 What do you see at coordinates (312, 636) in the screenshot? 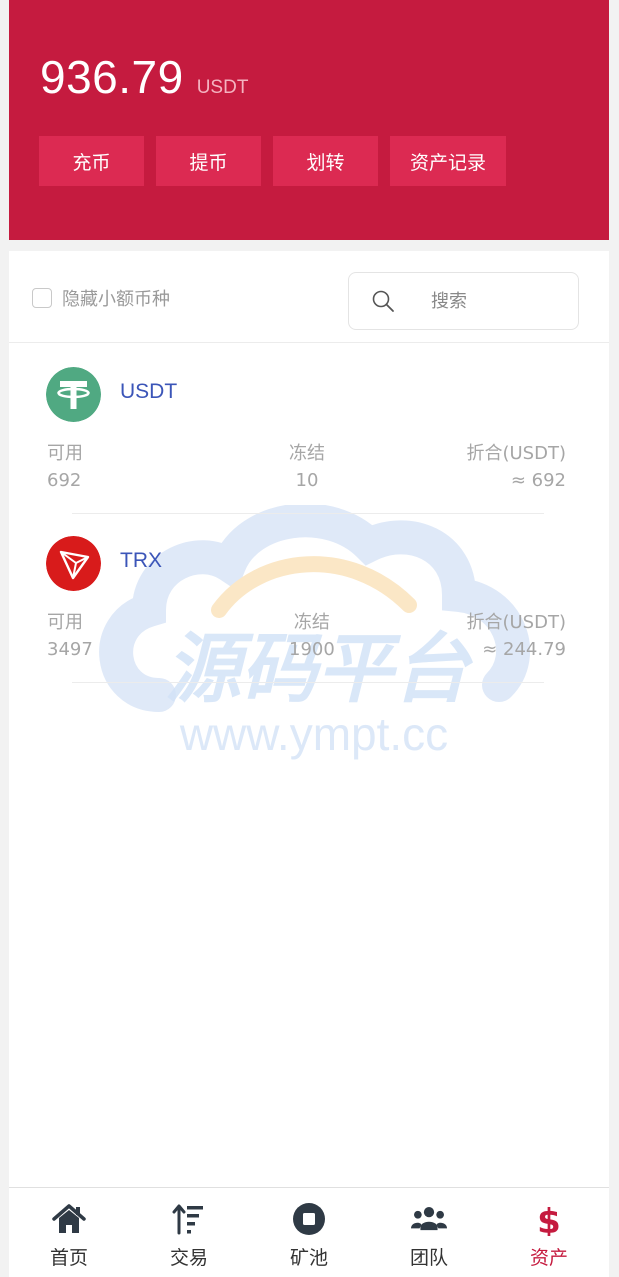
I see `frozen-column: 冻结 1900` at bounding box center [312, 636].